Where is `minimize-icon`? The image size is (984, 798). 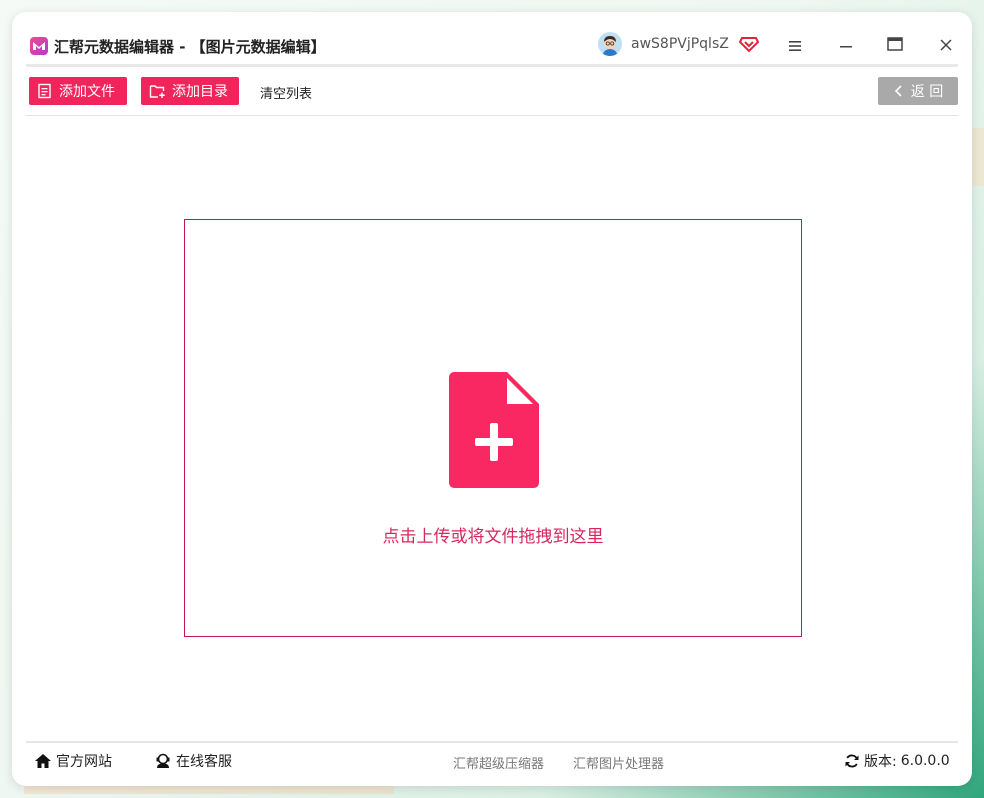
minimize-icon is located at coordinates (846, 45).